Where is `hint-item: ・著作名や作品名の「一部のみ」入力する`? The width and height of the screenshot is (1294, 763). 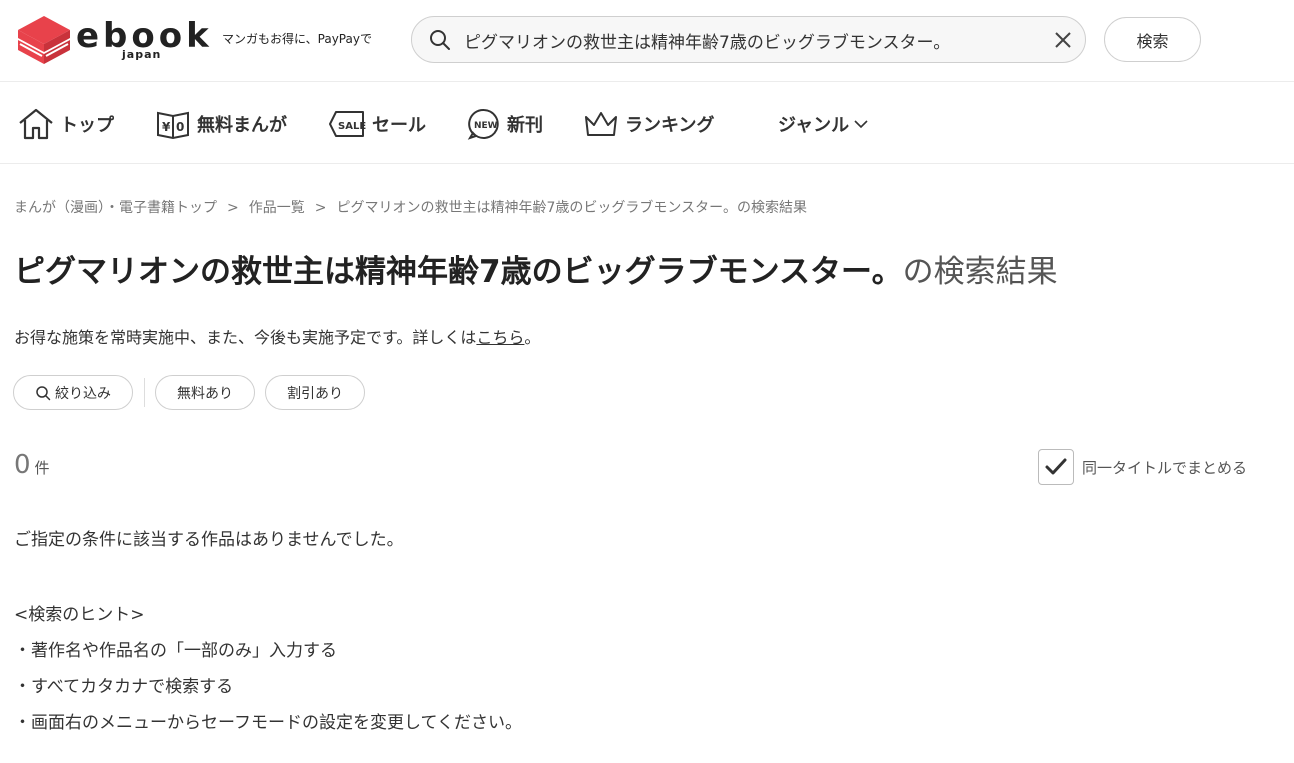 hint-item: ・著作名や作品名の「一部のみ」入力する is located at coordinates (175, 651).